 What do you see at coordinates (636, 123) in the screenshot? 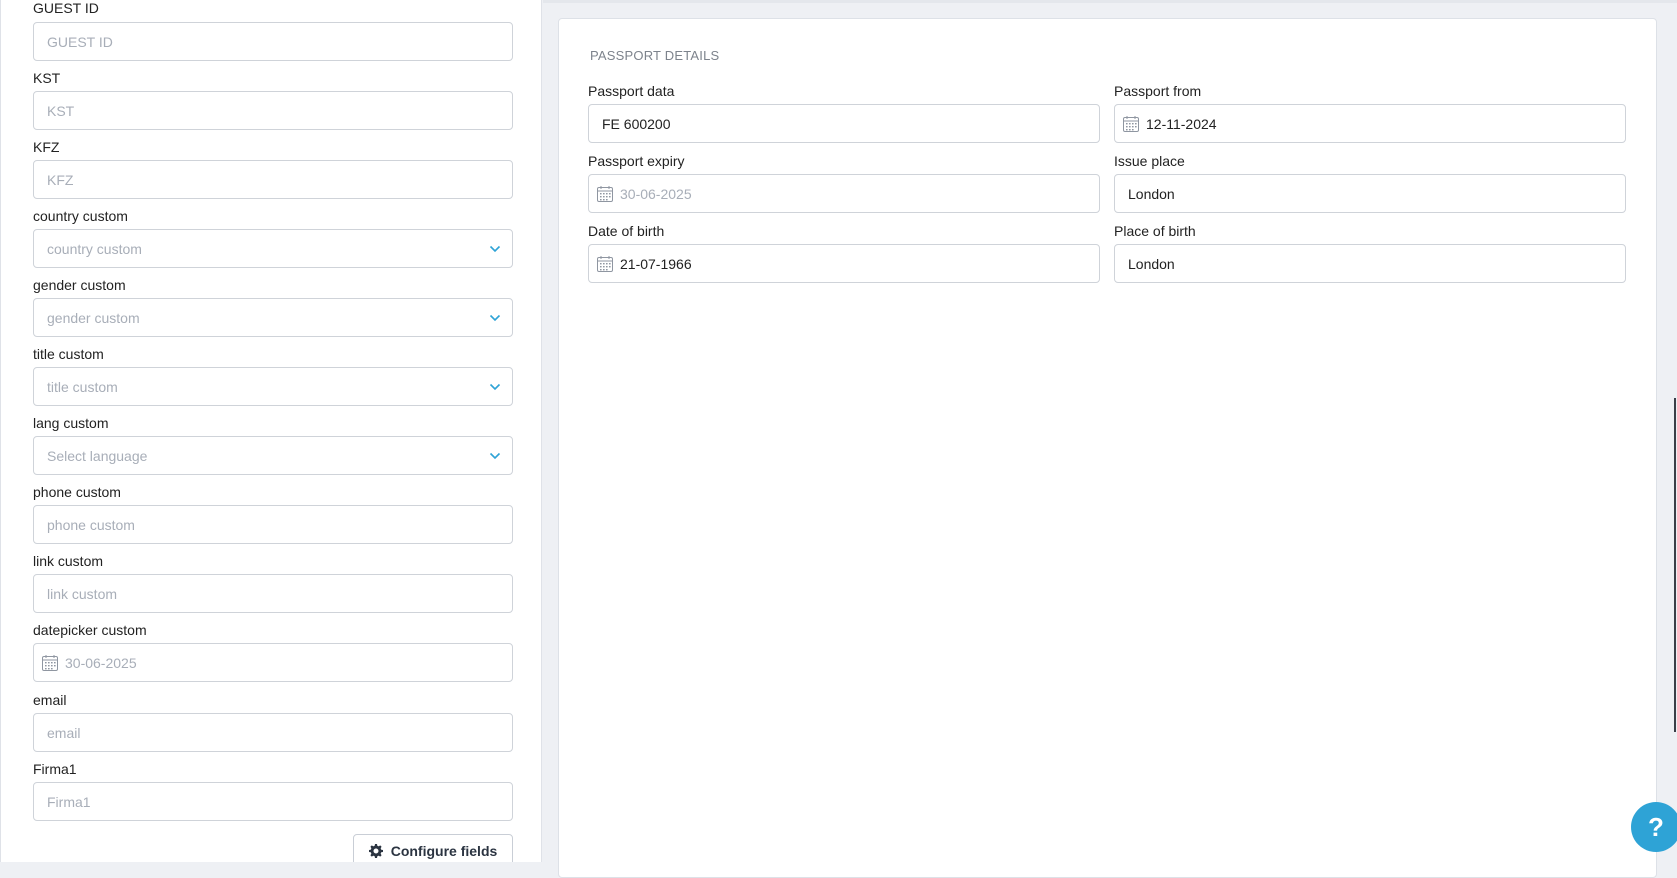
I see `passport-data-value: FE 600200` at bounding box center [636, 123].